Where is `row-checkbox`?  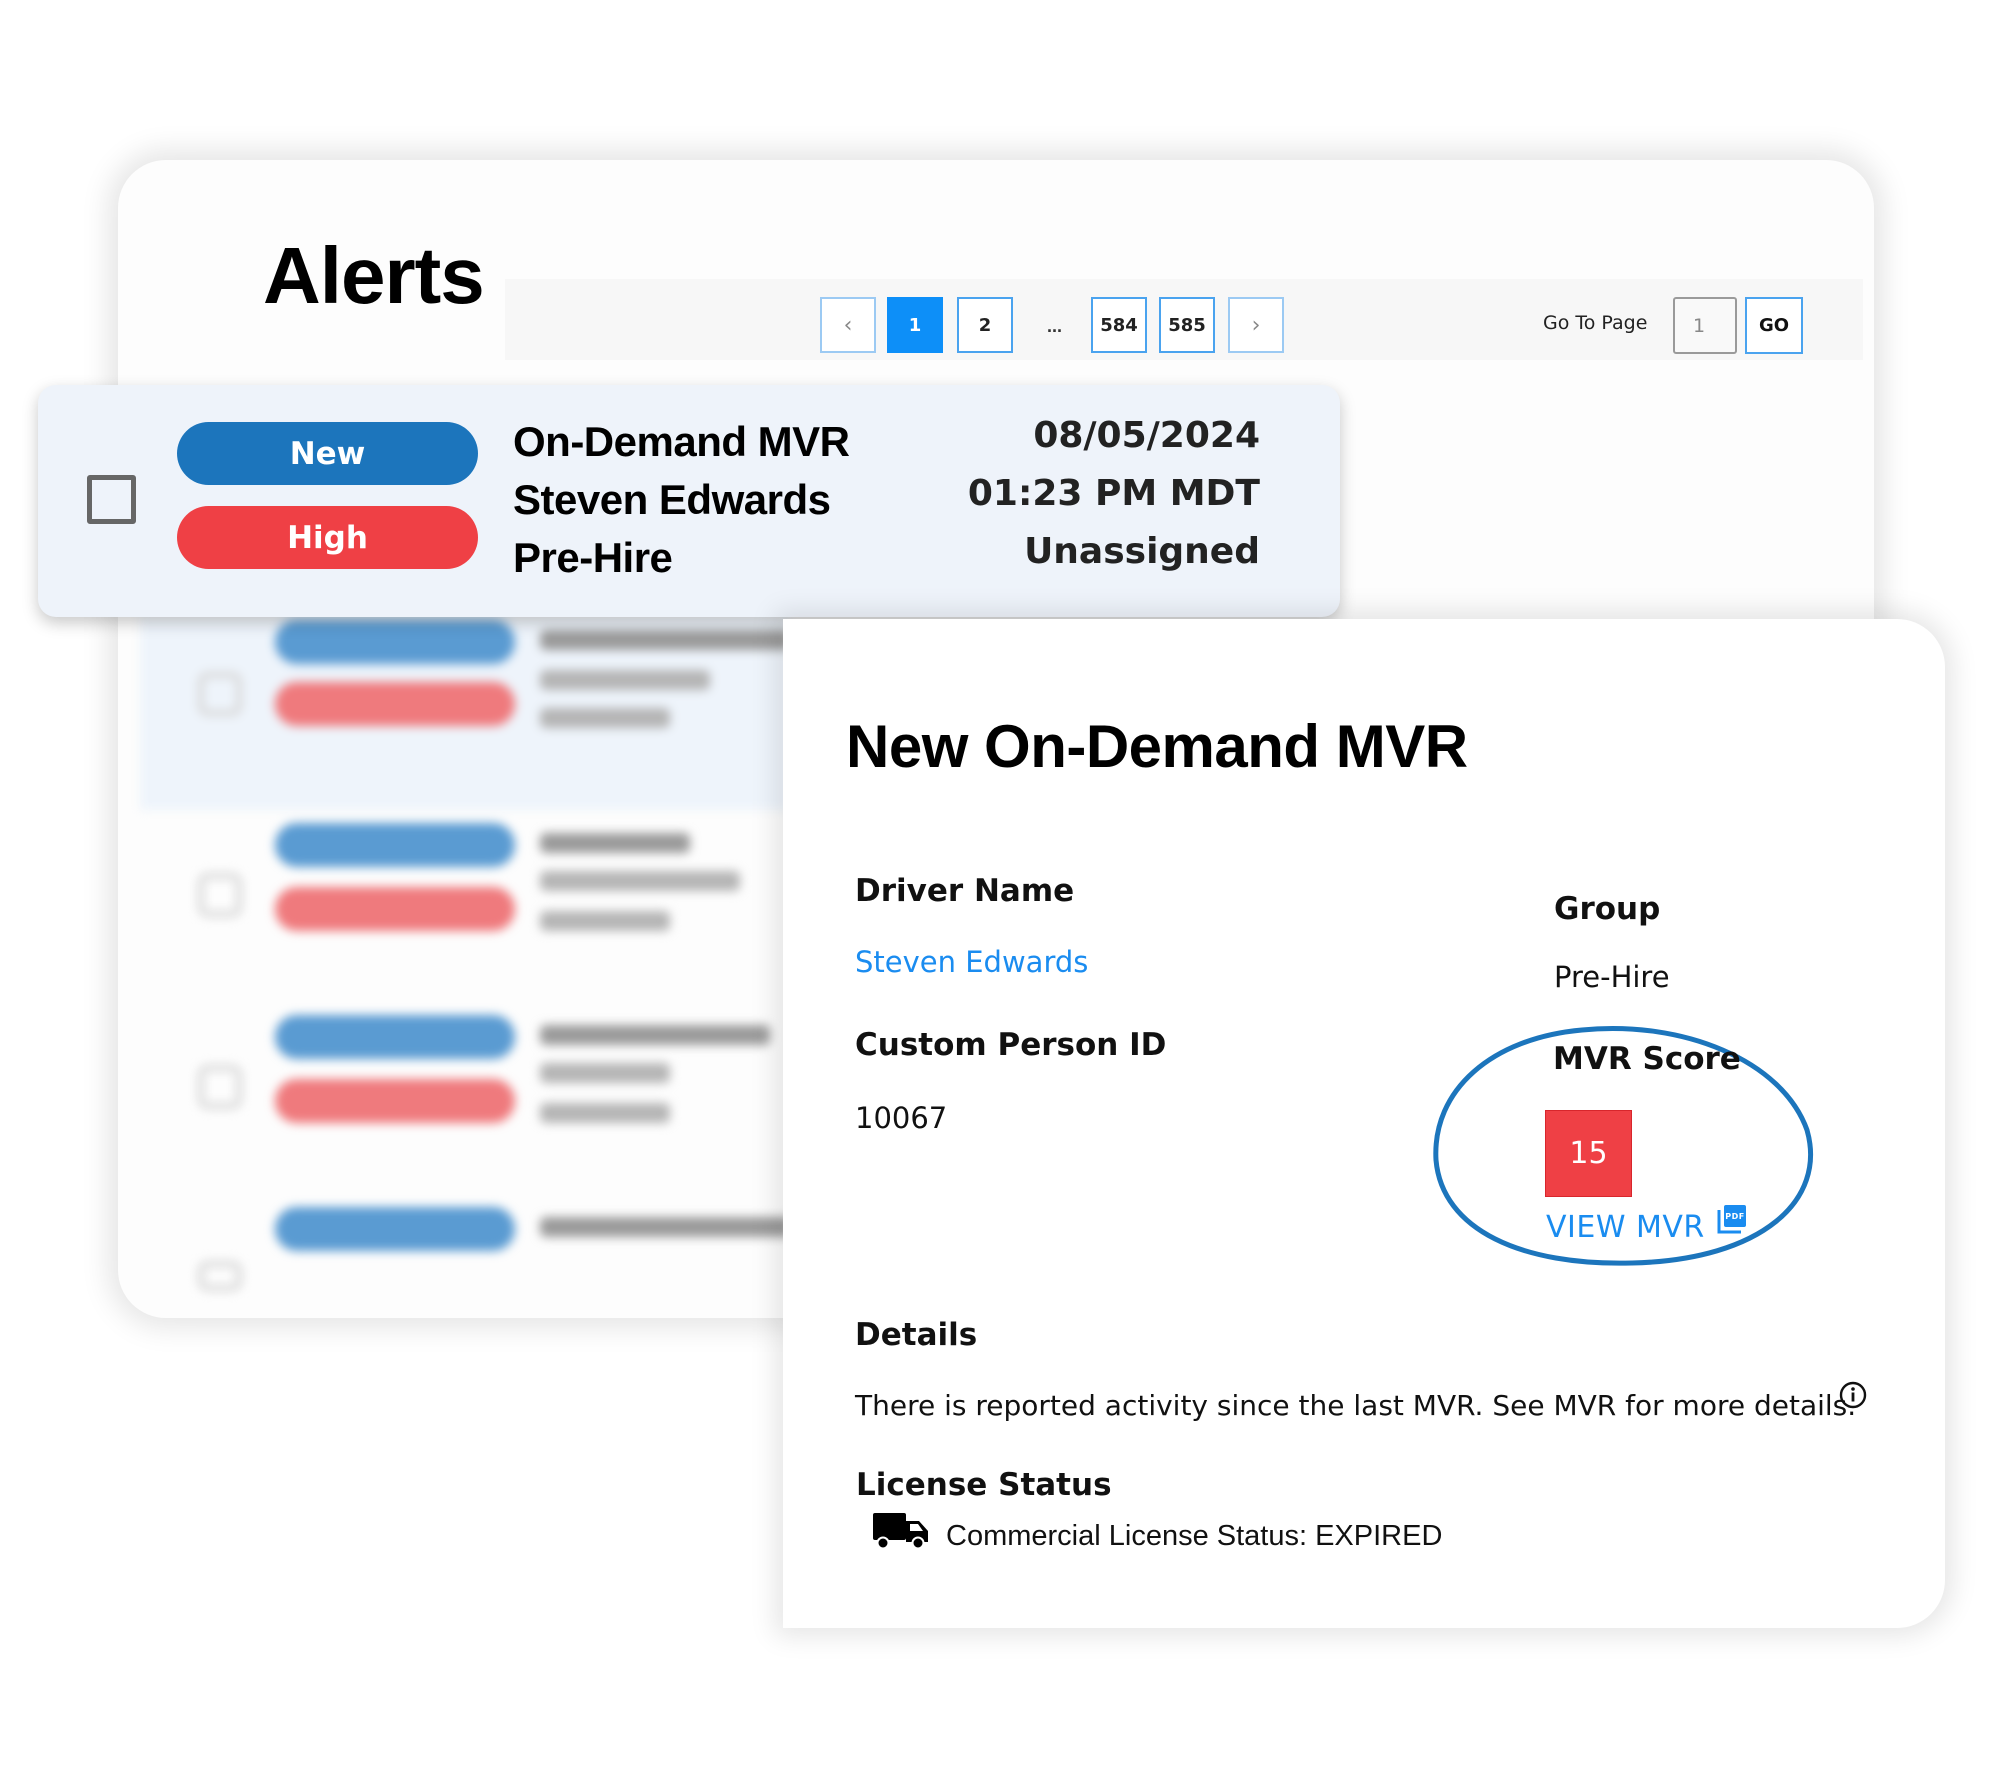 row-checkbox is located at coordinates (111, 499).